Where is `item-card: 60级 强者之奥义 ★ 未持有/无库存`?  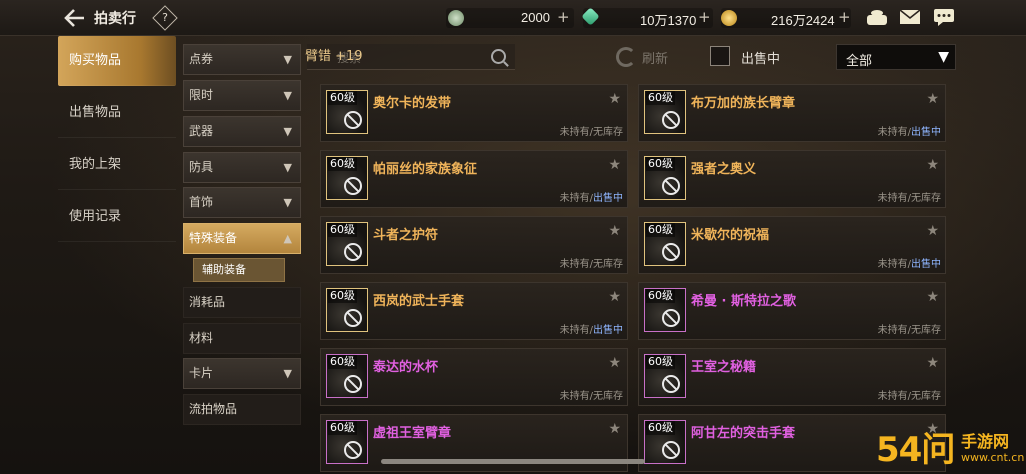 item-card: 60级 强者之奥义 ★ 未持有/无库存 is located at coordinates (792, 179).